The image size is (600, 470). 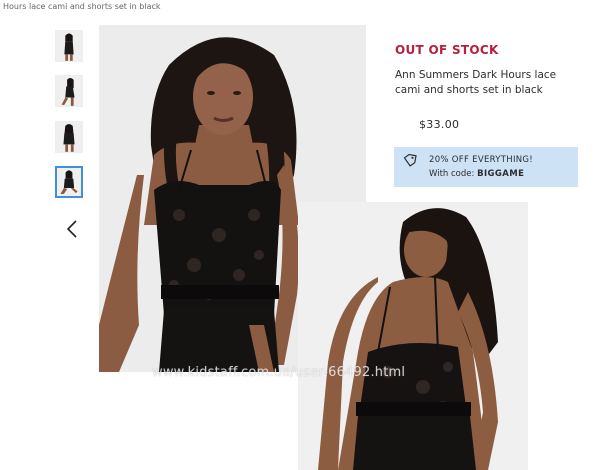 What do you see at coordinates (486, 167) in the screenshot?
I see `promo-banner: 20% OFF EVERYTHING! With code: BIGGAME` at bounding box center [486, 167].